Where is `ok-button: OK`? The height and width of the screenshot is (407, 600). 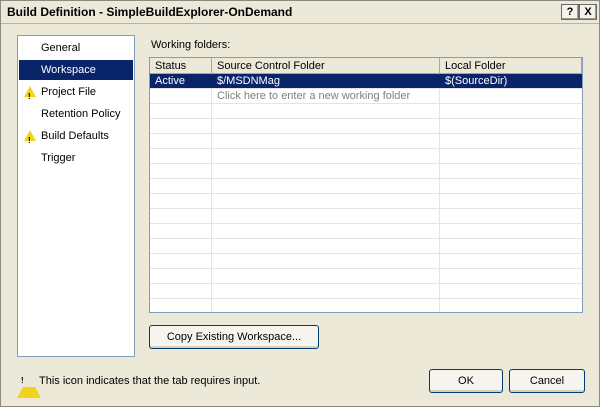 ok-button: OK is located at coordinates (466, 381).